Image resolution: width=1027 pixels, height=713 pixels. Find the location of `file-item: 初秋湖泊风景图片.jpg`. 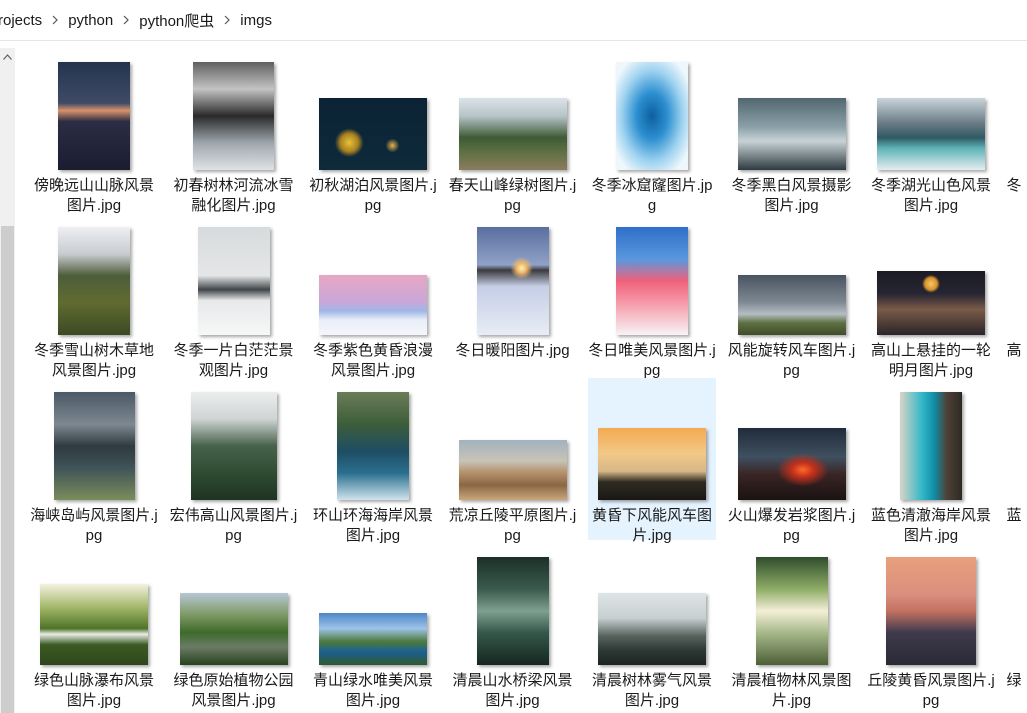

file-item: 初秋湖泊风景图片.jpg is located at coordinates (373, 131).